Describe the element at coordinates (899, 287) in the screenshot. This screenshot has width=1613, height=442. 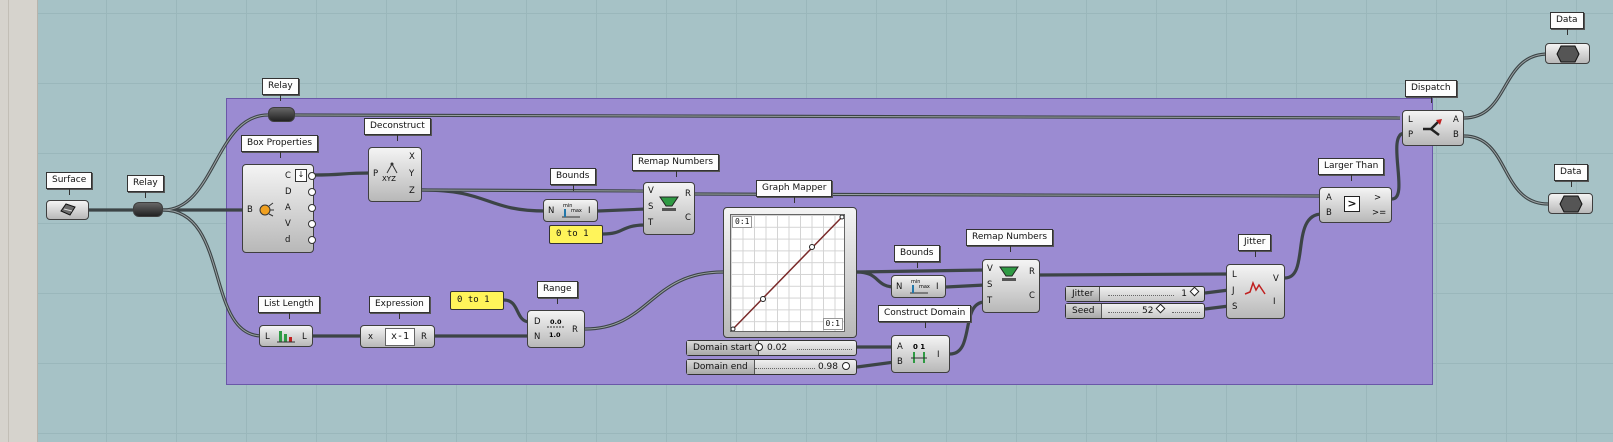
I see `bounds-2-port-n: N` at that location.